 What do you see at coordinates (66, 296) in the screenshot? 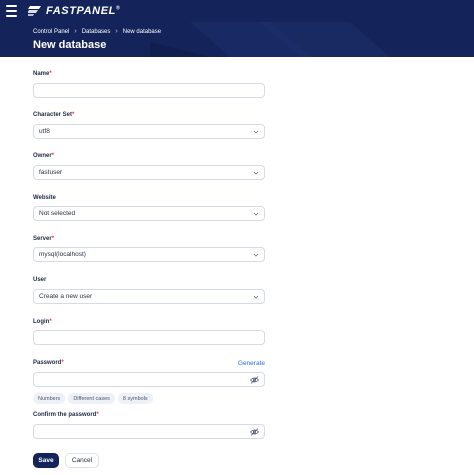
I see `user-value: Create a new user` at bounding box center [66, 296].